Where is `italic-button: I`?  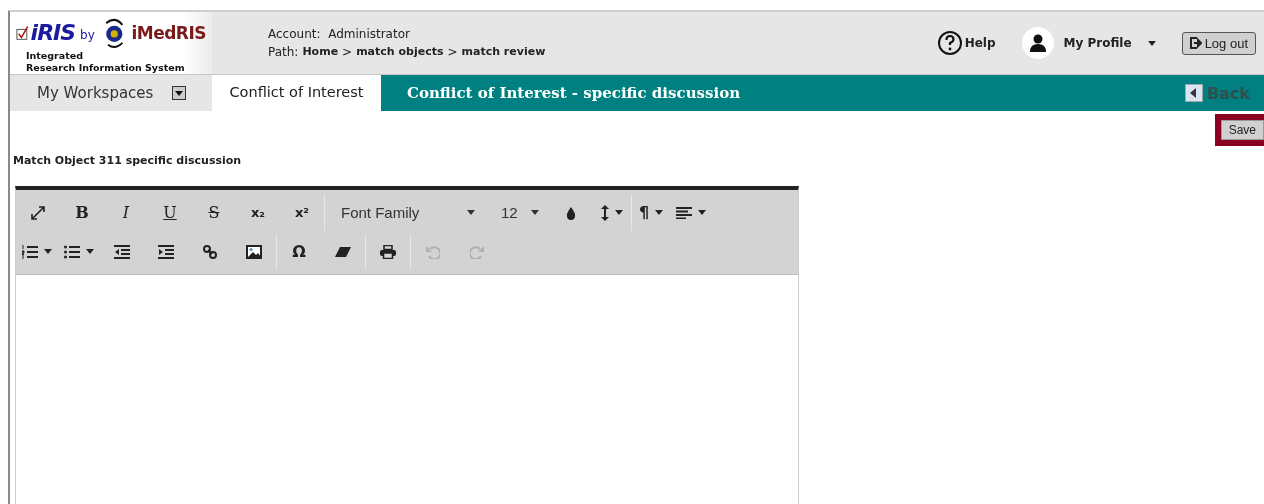 italic-button: I is located at coordinates (126, 212).